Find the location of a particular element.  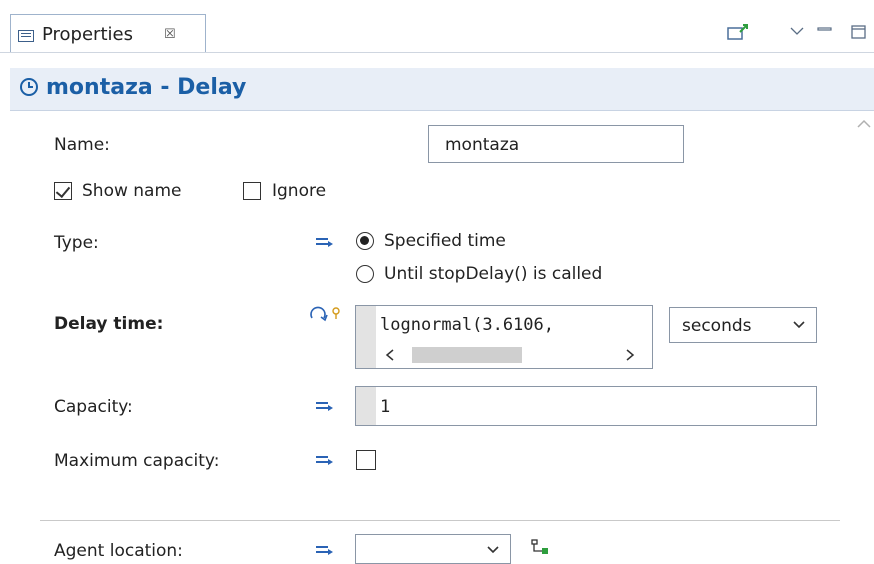

capacity-input: 1 is located at coordinates (586, 406).